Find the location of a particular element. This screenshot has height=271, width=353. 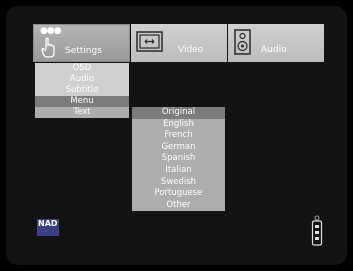

dropdown-item-portuguese: Portuguese is located at coordinates (178, 194).